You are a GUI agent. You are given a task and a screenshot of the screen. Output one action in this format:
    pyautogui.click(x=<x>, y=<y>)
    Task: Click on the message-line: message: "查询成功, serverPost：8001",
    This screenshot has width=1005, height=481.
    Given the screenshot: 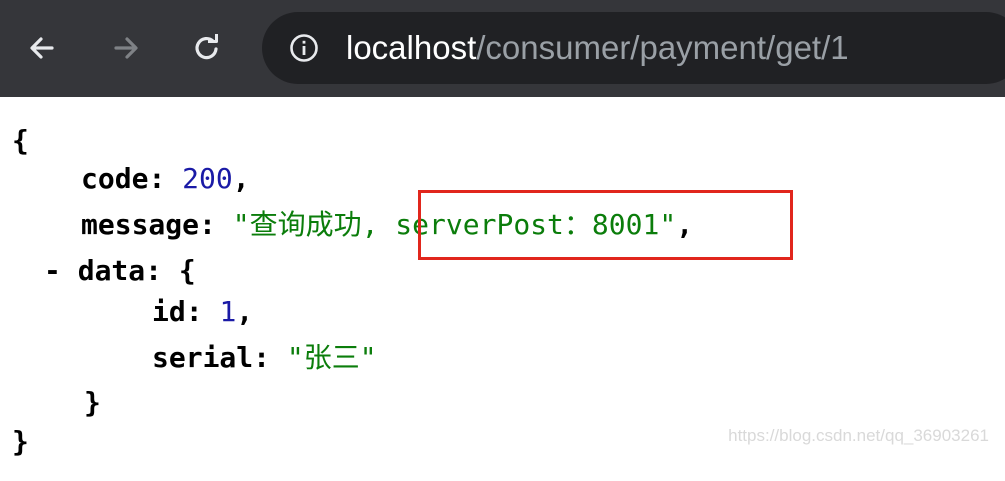 What is the action you would take?
    pyautogui.click(x=387, y=224)
    